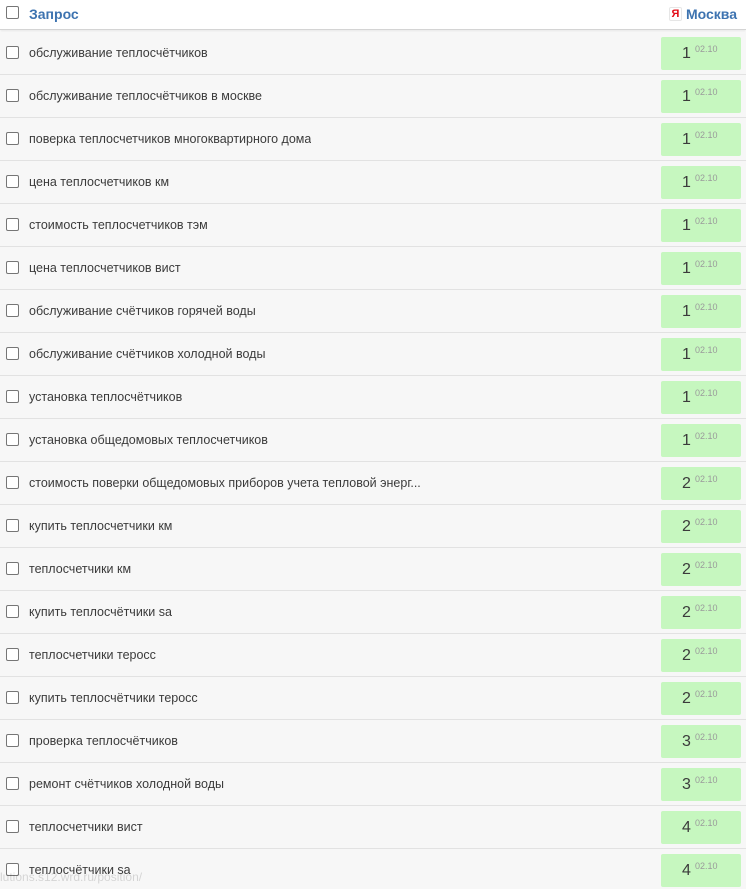  Describe the element at coordinates (142, 311) in the screenshot. I see `query-text: обслуживание счётчиков горячей воды` at that location.